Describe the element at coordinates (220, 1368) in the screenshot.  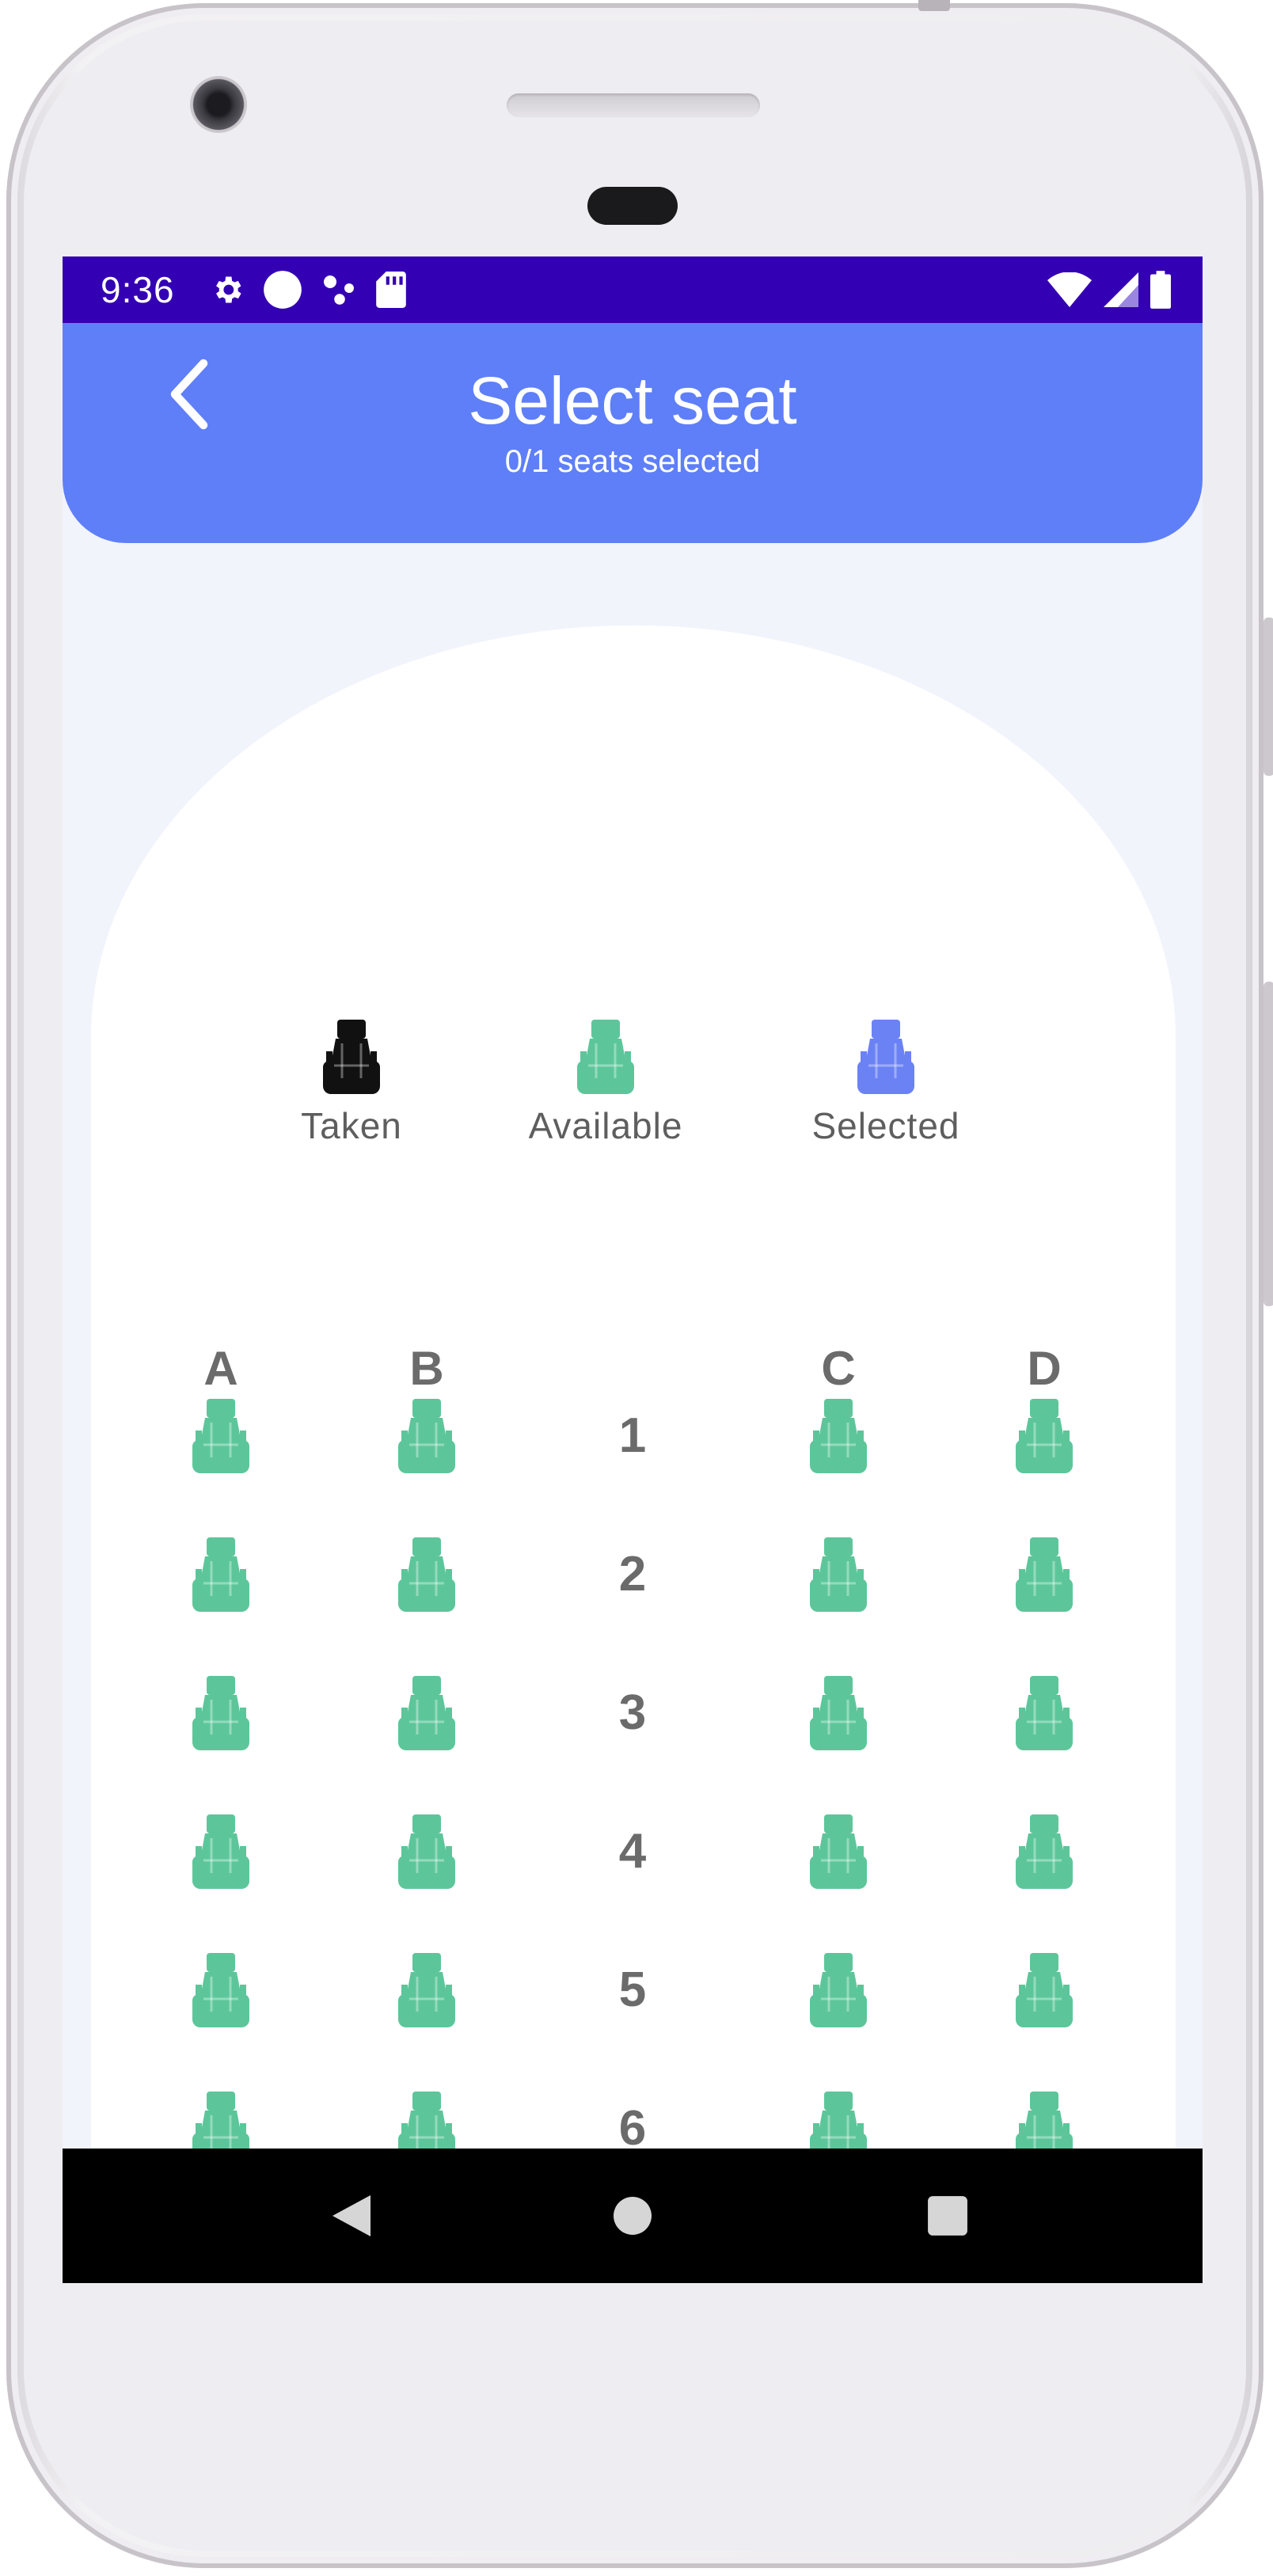
I see `column-header-a: A` at that location.